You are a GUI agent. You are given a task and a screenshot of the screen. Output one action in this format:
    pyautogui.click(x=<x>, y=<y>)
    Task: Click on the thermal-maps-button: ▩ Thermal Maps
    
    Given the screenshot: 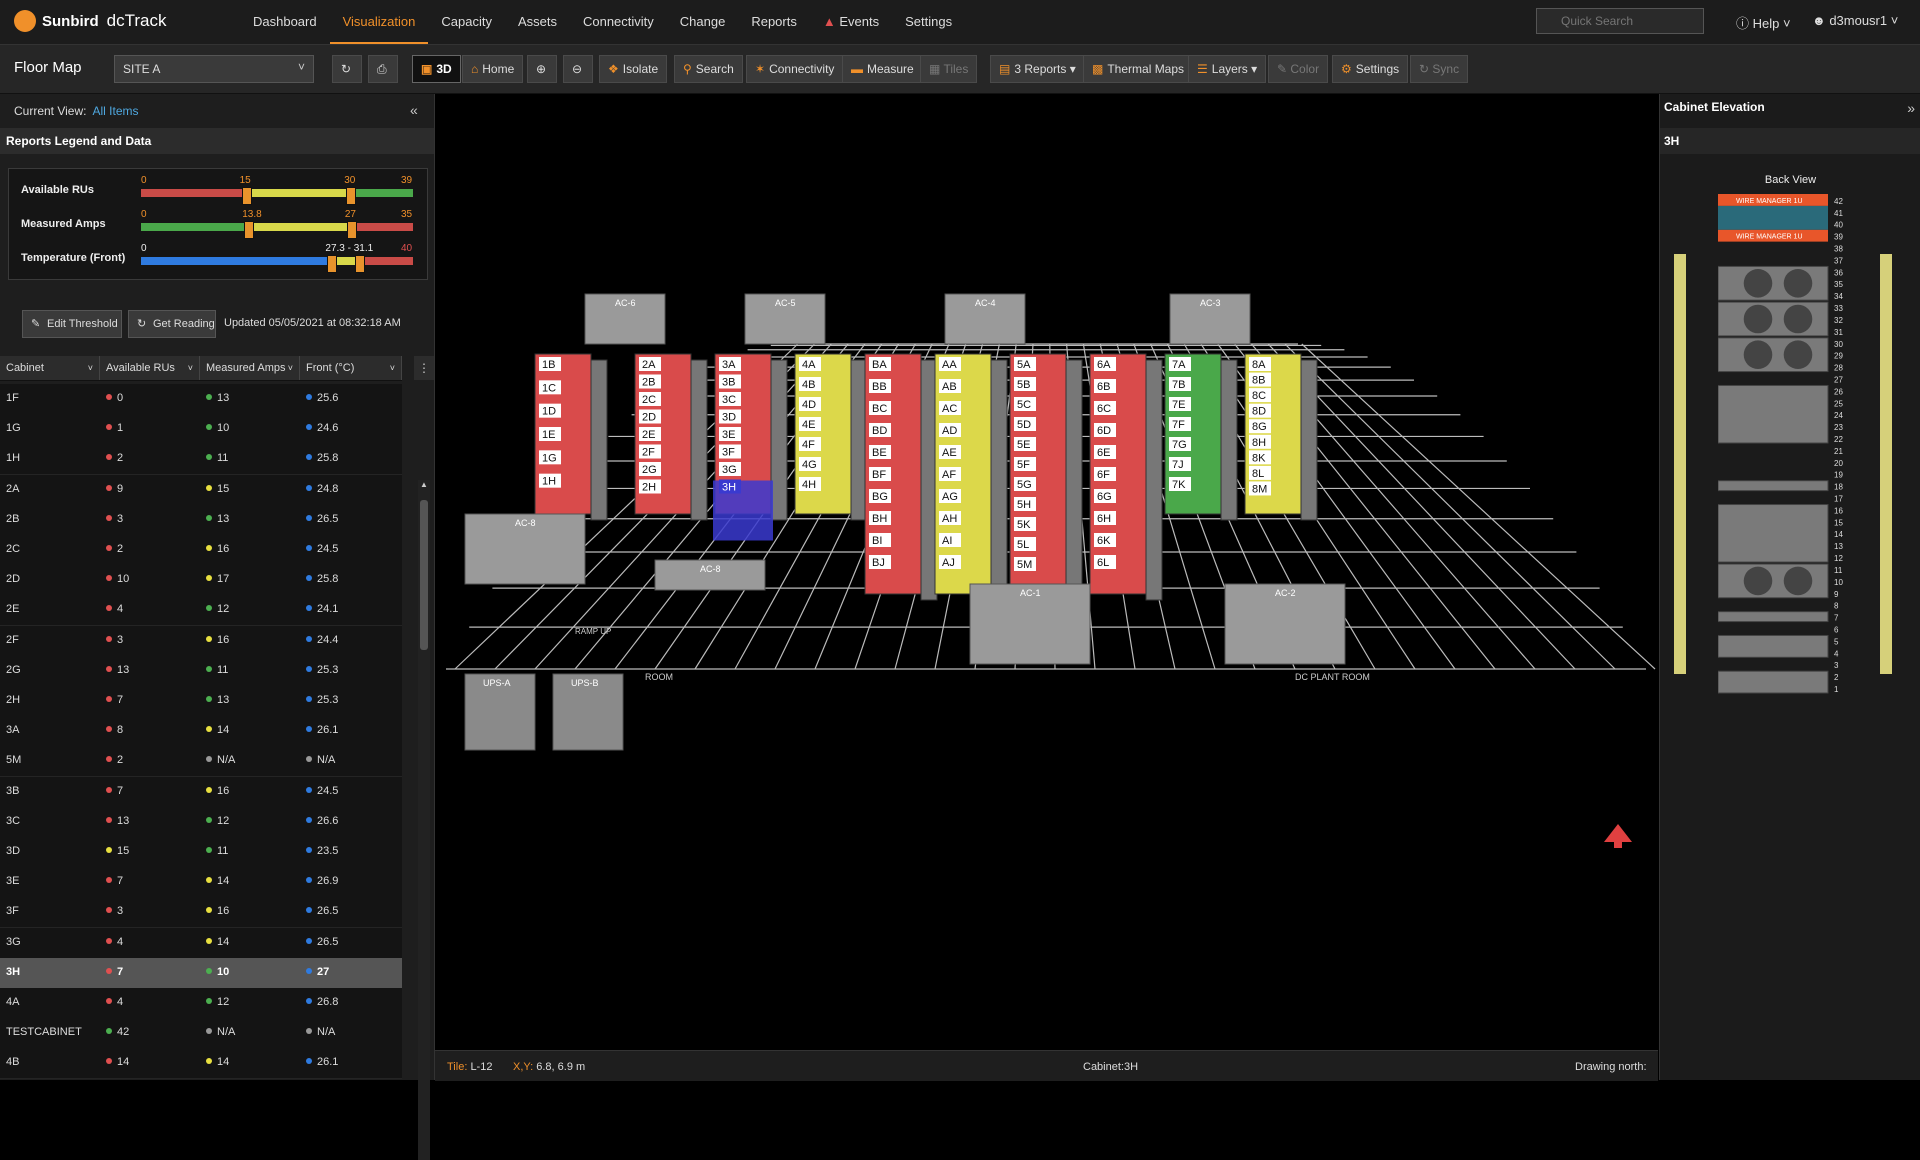 What is the action you would take?
    pyautogui.click(x=1138, y=69)
    